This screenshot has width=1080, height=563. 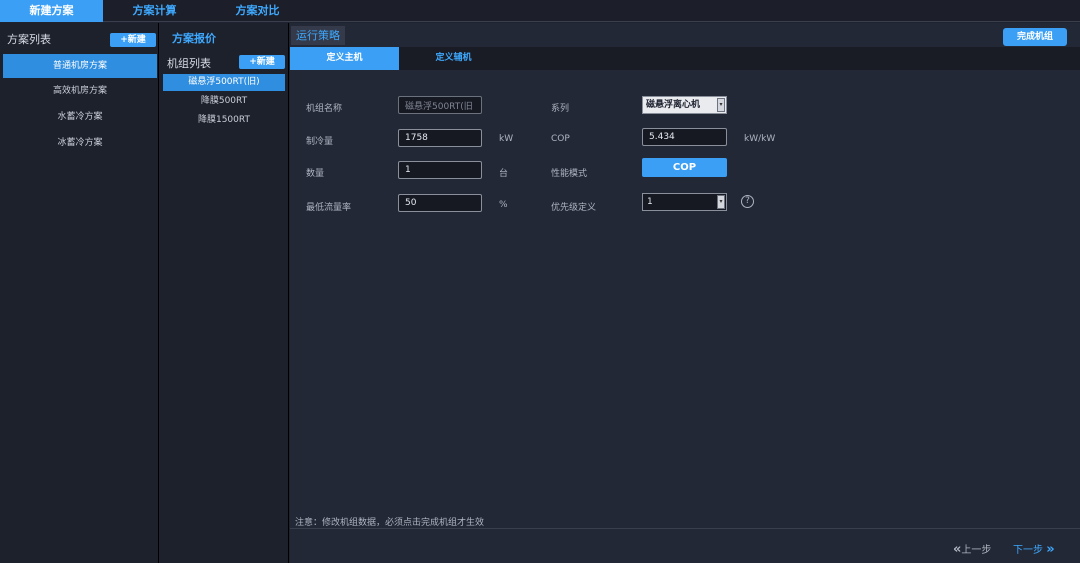 I want to click on tab-define-main-unit: 定义主机, so click(x=344, y=58).